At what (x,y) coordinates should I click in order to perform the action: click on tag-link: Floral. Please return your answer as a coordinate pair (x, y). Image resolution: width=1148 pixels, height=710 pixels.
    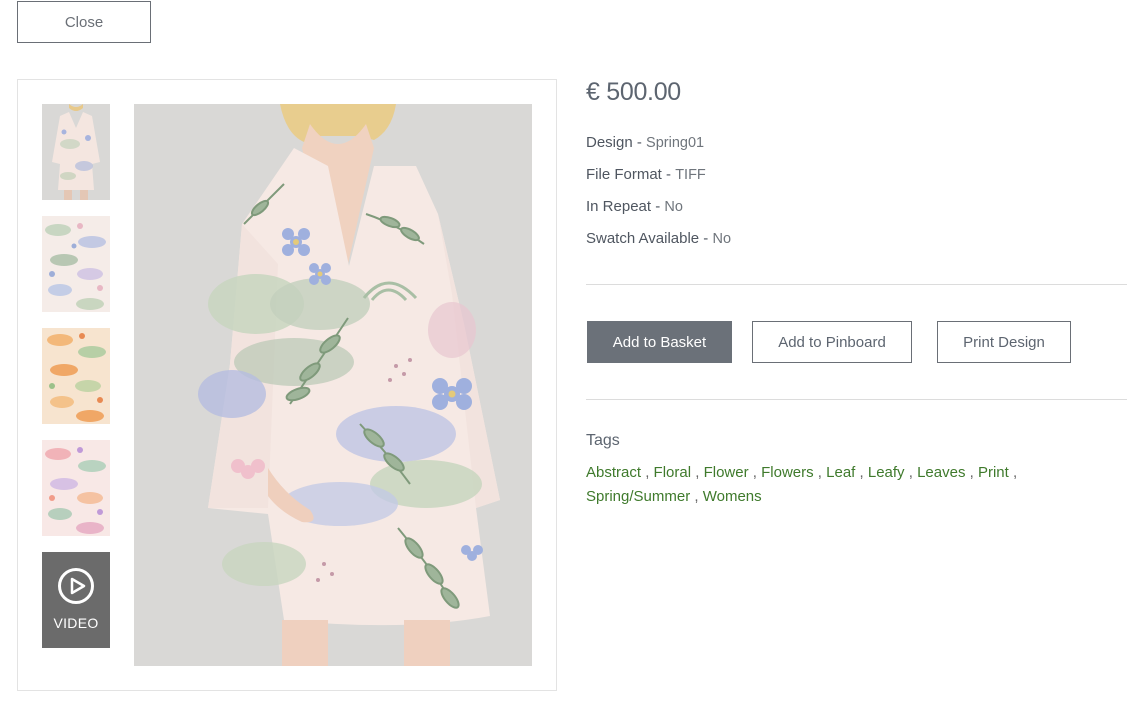
    Looking at the image, I should click on (673, 472).